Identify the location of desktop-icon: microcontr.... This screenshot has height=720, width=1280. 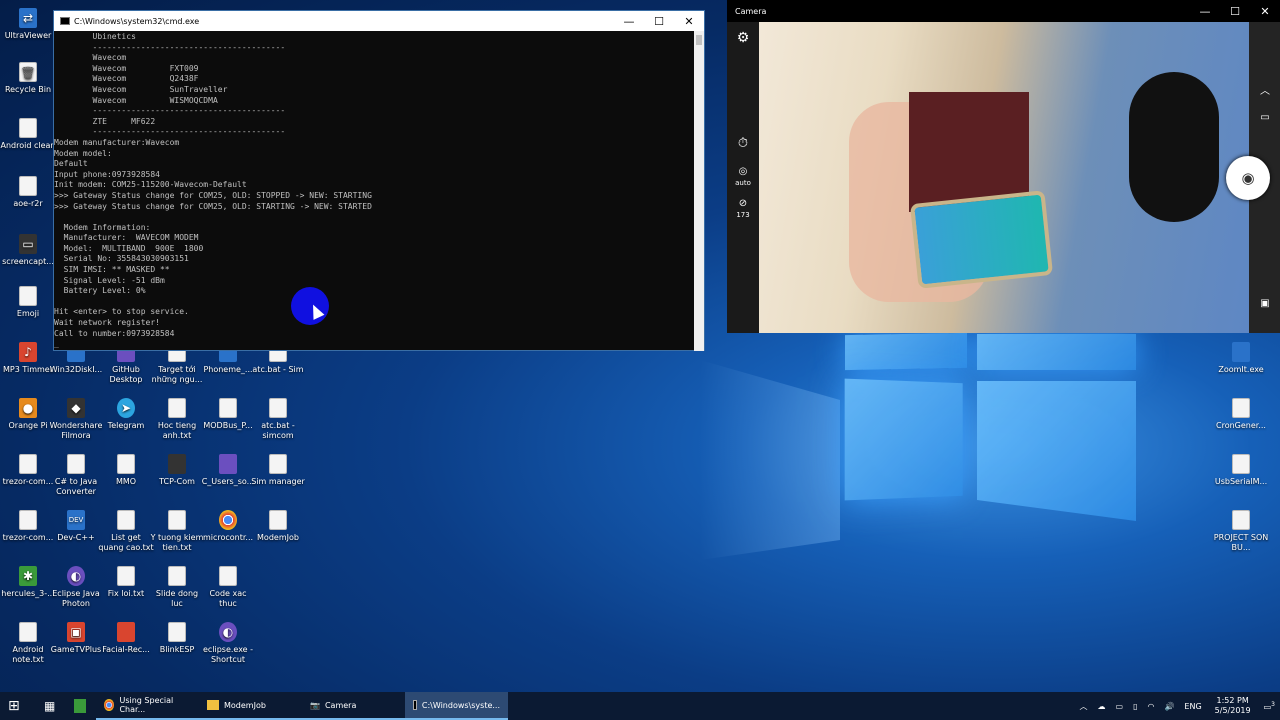
(228, 526).